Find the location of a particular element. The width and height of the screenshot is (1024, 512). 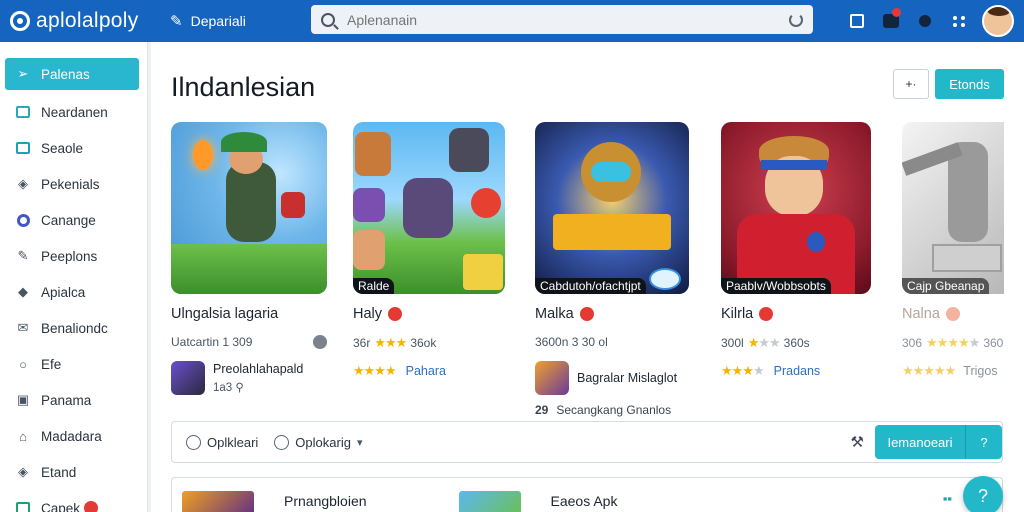

sidebar-badge is located at coordinates (91, 506).